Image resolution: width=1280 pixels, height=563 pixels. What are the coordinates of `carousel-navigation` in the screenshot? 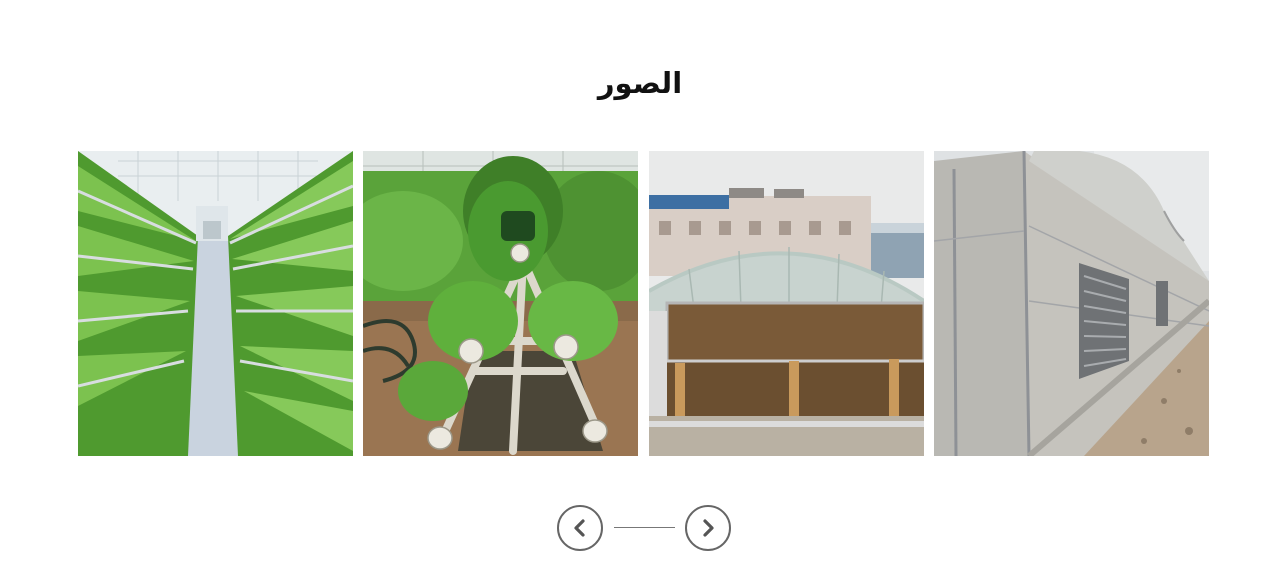 It's located at (644, 528).